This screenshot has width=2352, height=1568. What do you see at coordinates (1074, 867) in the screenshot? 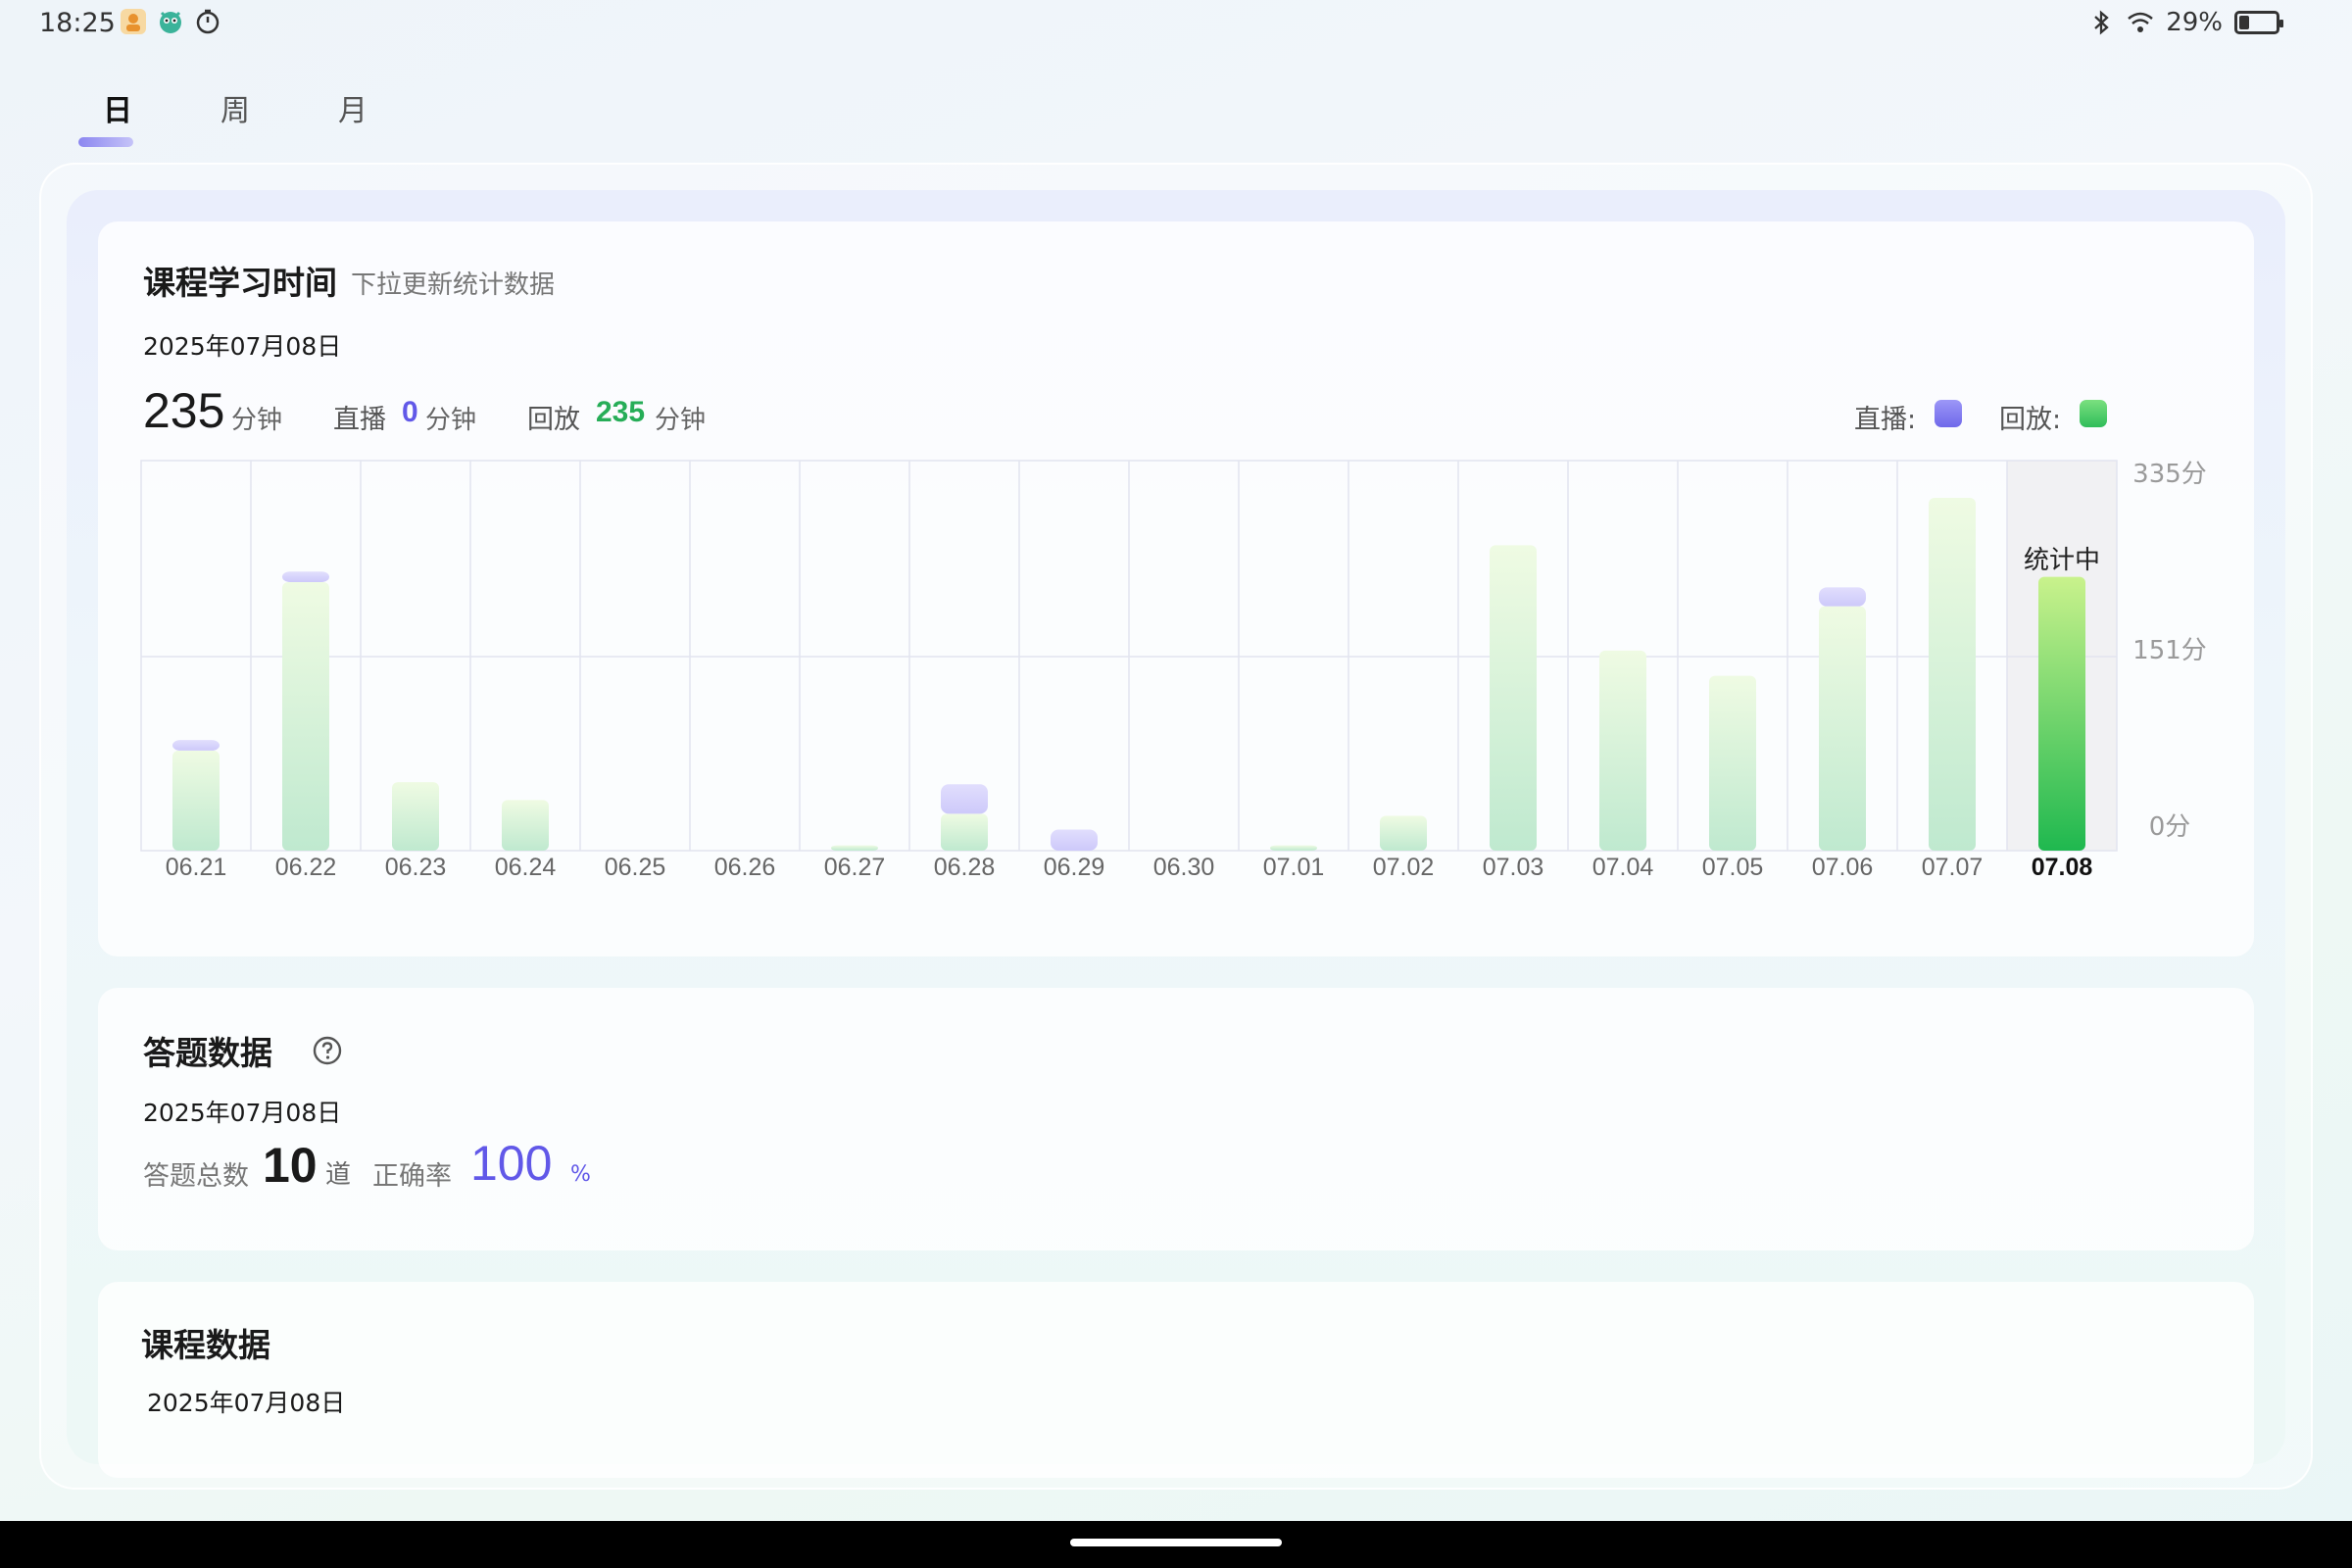
I see `x-tick-label: 06.29` at bounding box center [1074, 867].